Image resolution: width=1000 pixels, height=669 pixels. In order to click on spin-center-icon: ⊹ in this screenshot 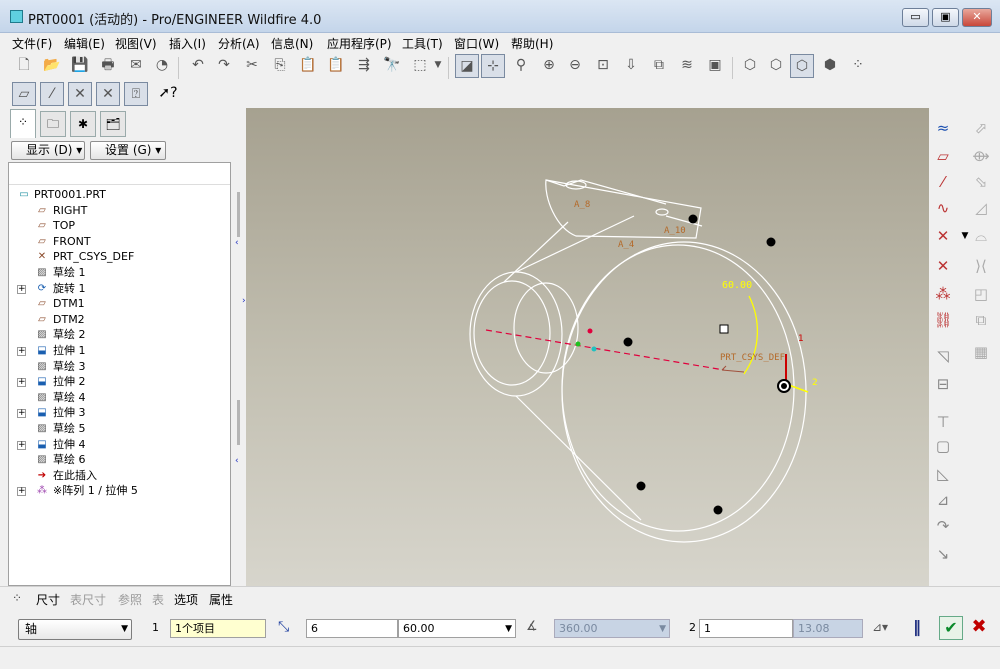, I will do `click(493, 66)`.